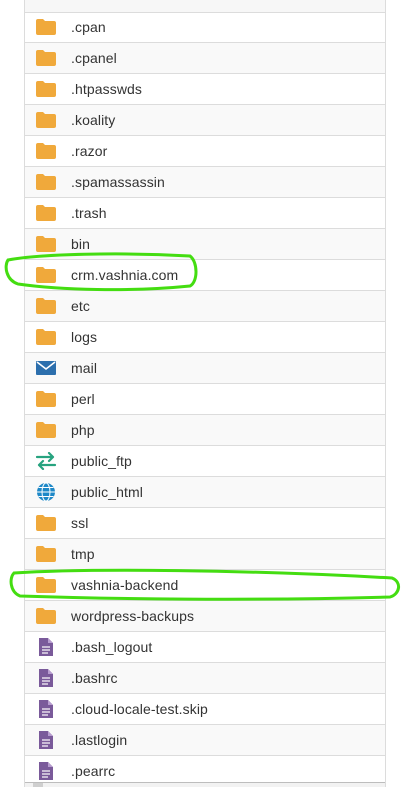  What do you see at coordinates (205, 213) in the screenshot?
I see `file-row: .trash` at bounding box center [205, 213].